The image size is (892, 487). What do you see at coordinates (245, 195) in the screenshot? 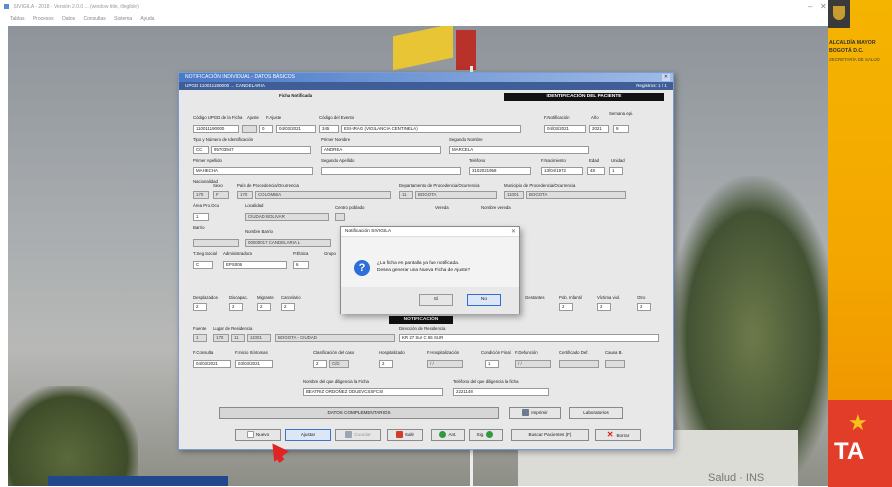
I see `pais-cod-field: 170` at bounding box center [245, 195].